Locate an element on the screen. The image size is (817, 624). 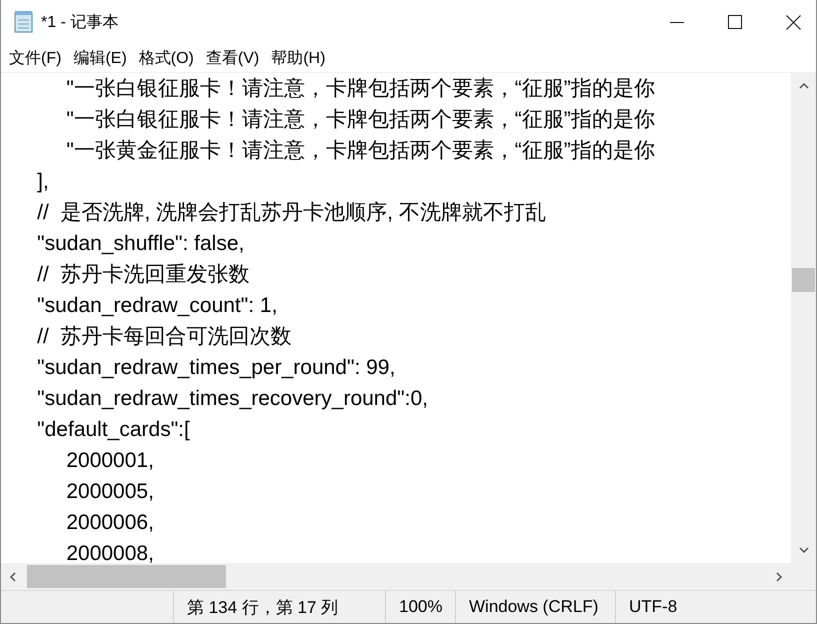
status-text: UTF-8 is located at coordinates (653, 607).